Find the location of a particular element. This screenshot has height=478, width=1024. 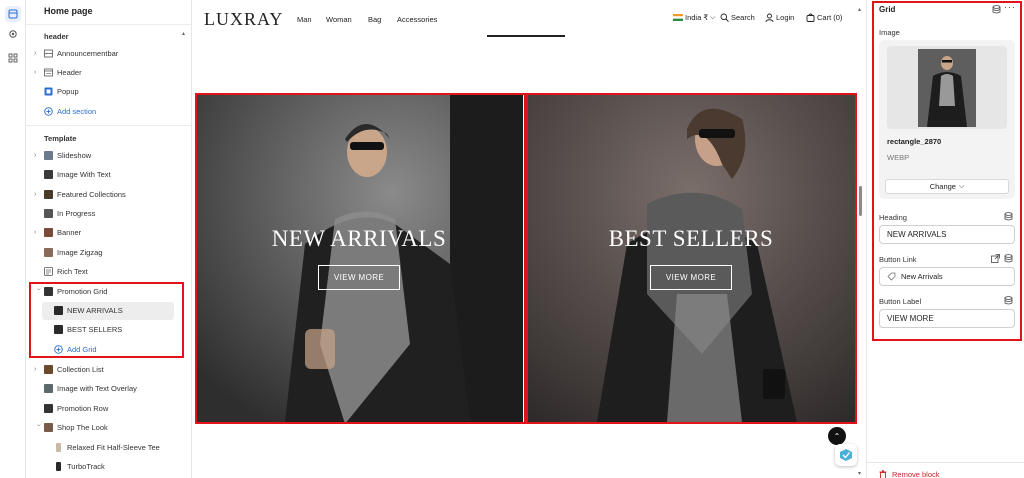

apps-icon is located at coordinates (13, 58).